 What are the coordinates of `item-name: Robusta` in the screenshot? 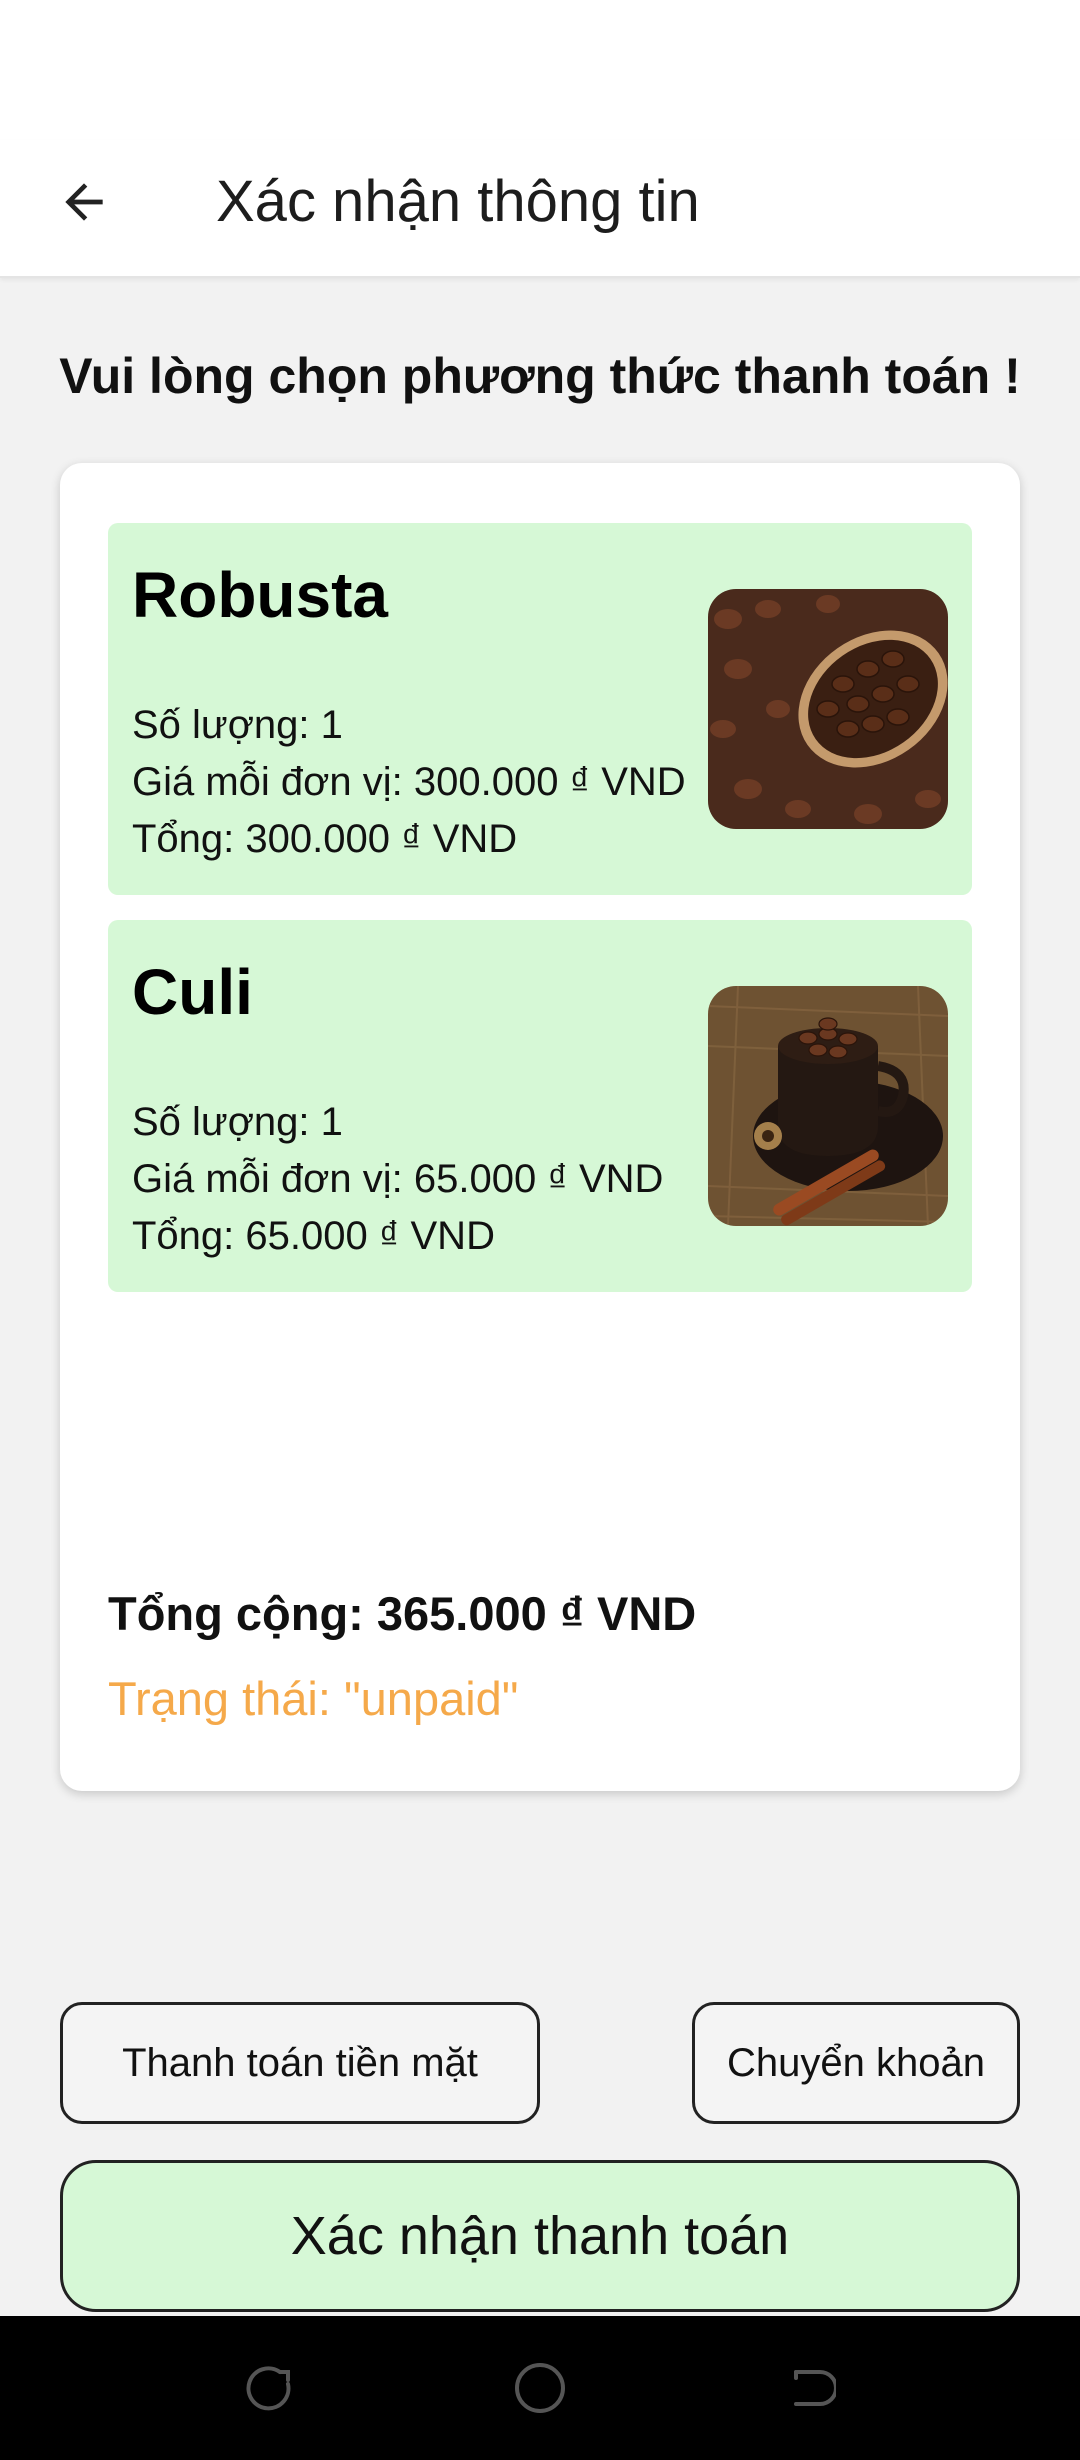 It's located at (260, 595).